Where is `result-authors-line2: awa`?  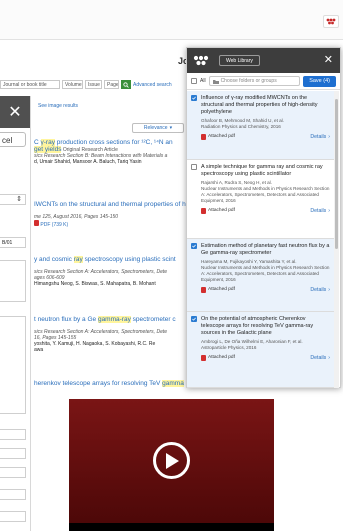 result-authors-line2: awa is located at coordinates (39, 350).